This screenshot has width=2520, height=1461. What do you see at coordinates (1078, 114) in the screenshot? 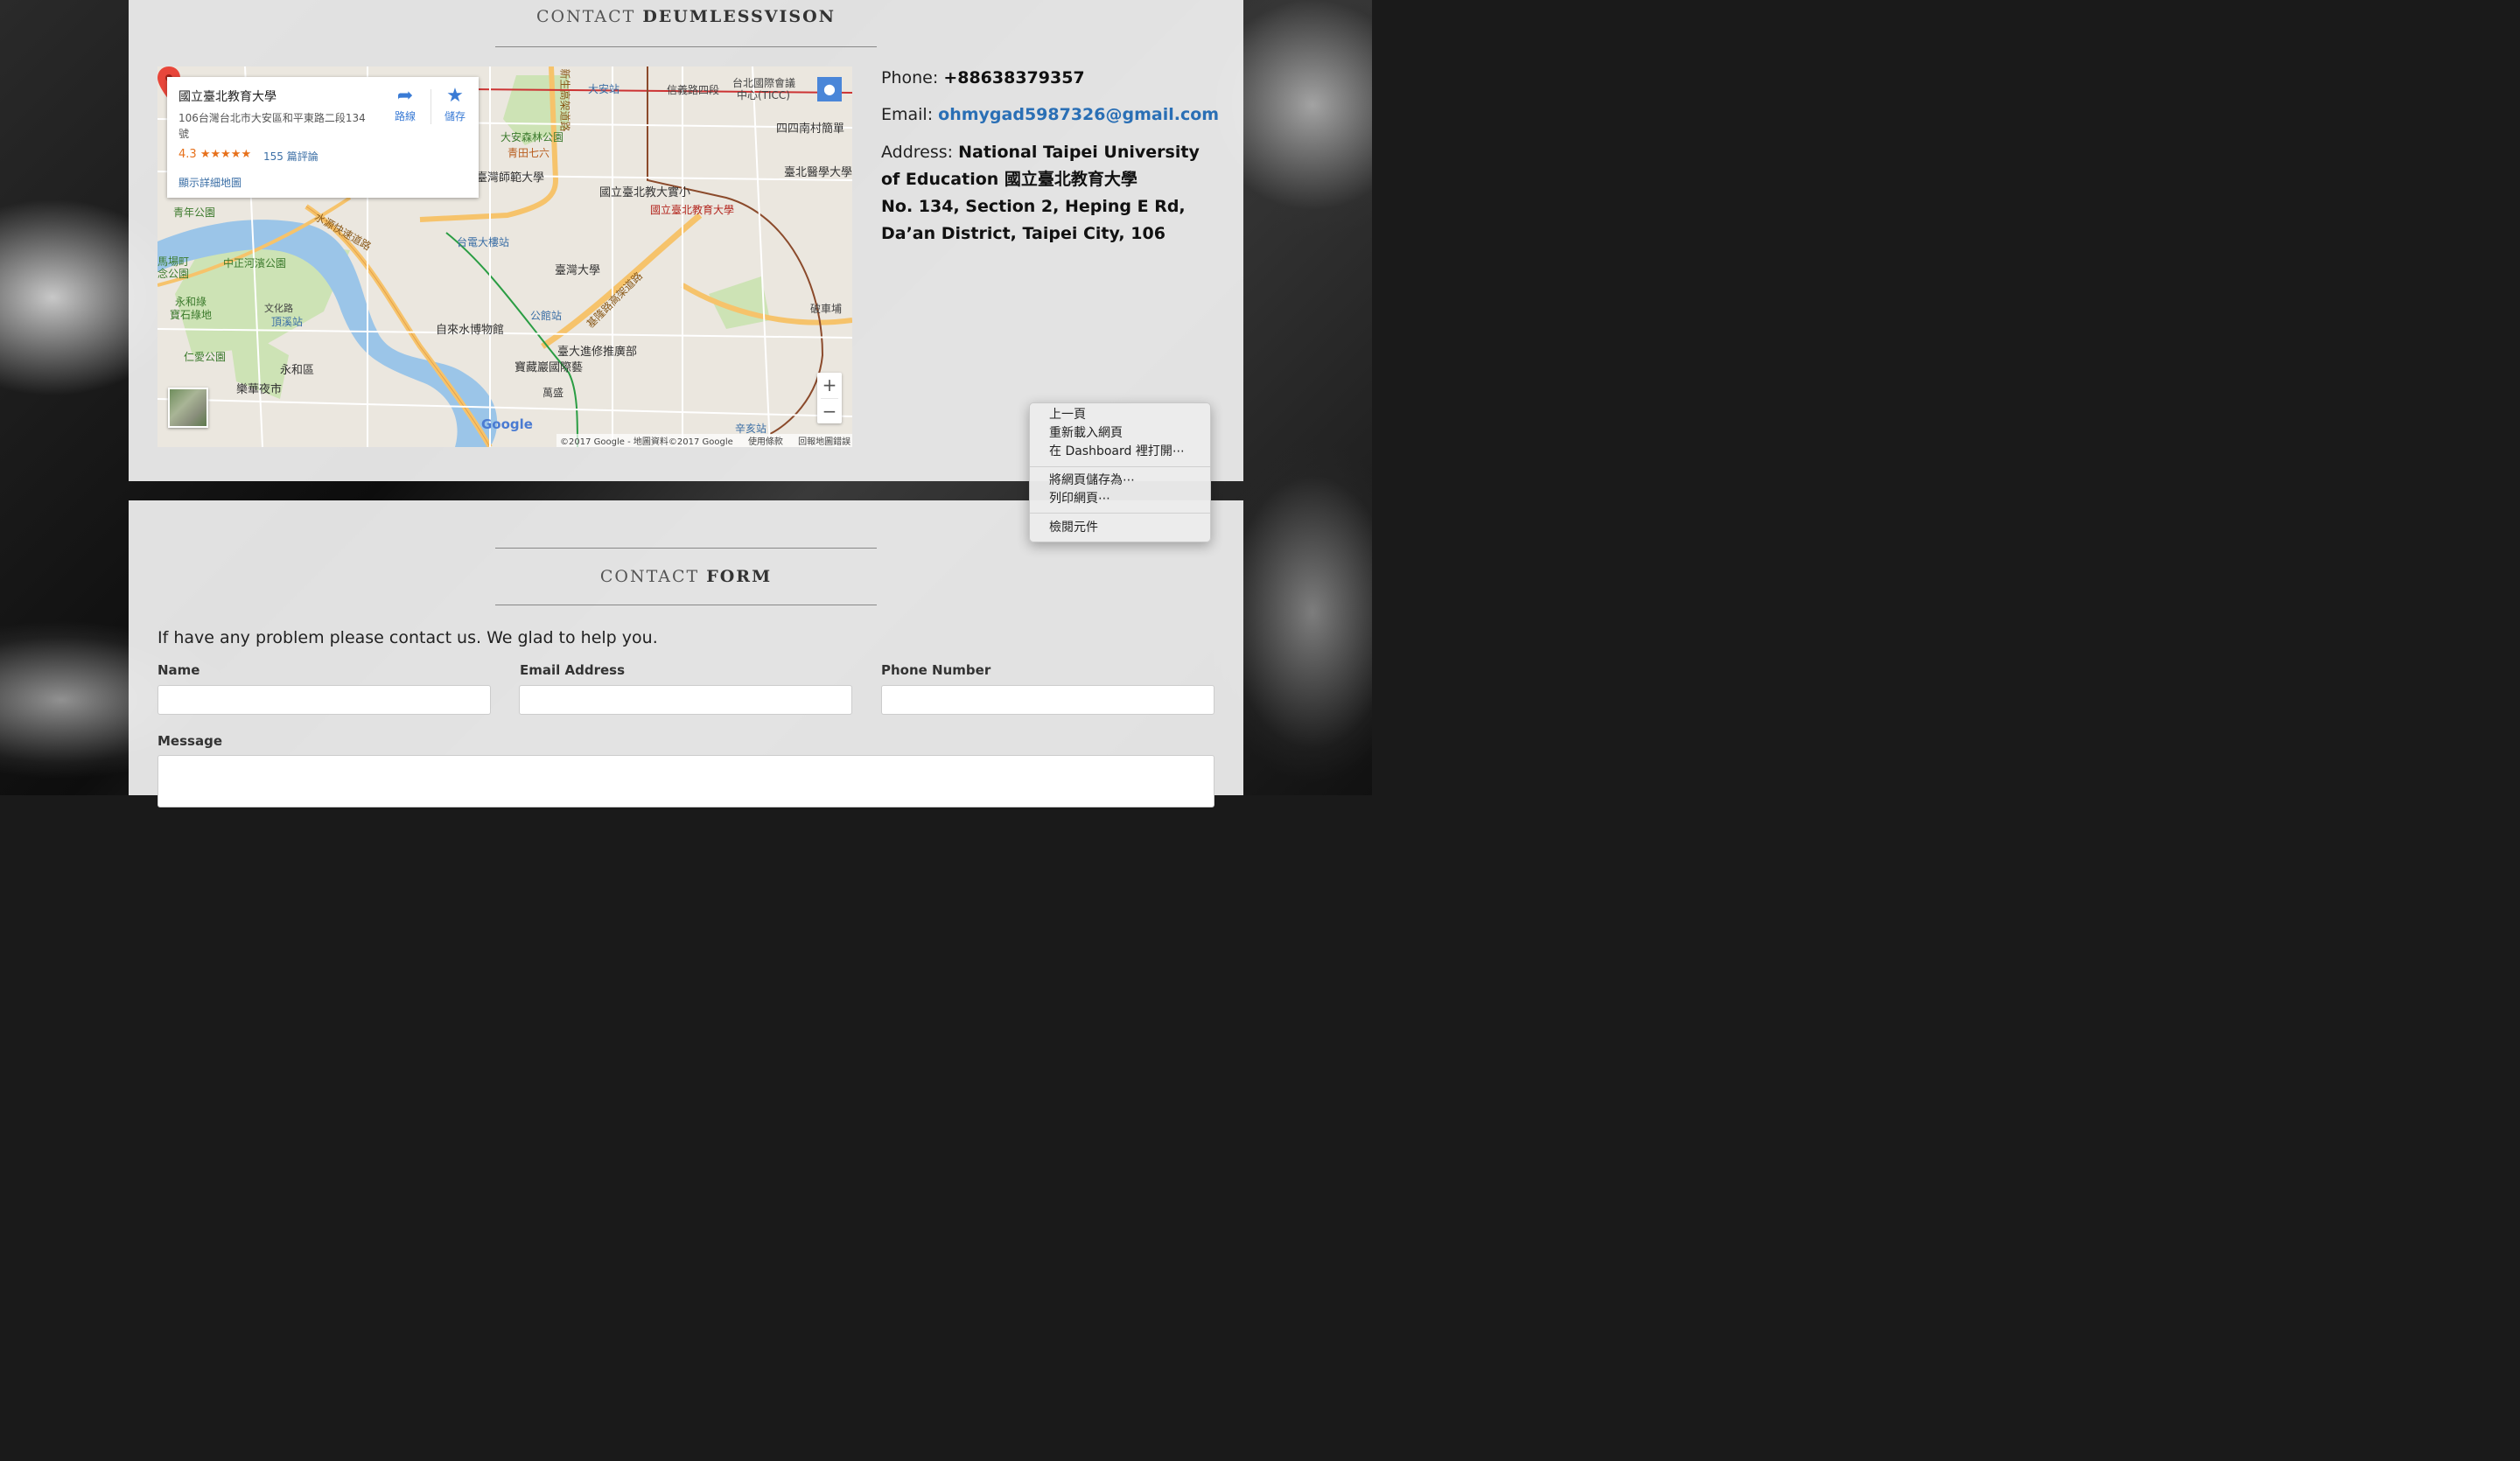
I see `email-link: ohmygad5987326@gmail.com` at bounding box center [1078, 114].